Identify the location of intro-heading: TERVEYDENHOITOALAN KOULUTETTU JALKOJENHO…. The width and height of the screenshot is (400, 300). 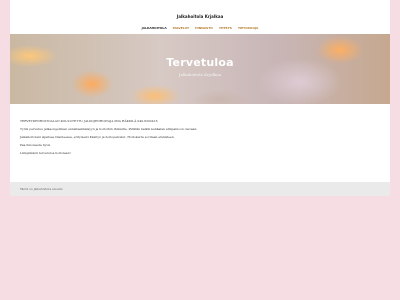
(89, 121).